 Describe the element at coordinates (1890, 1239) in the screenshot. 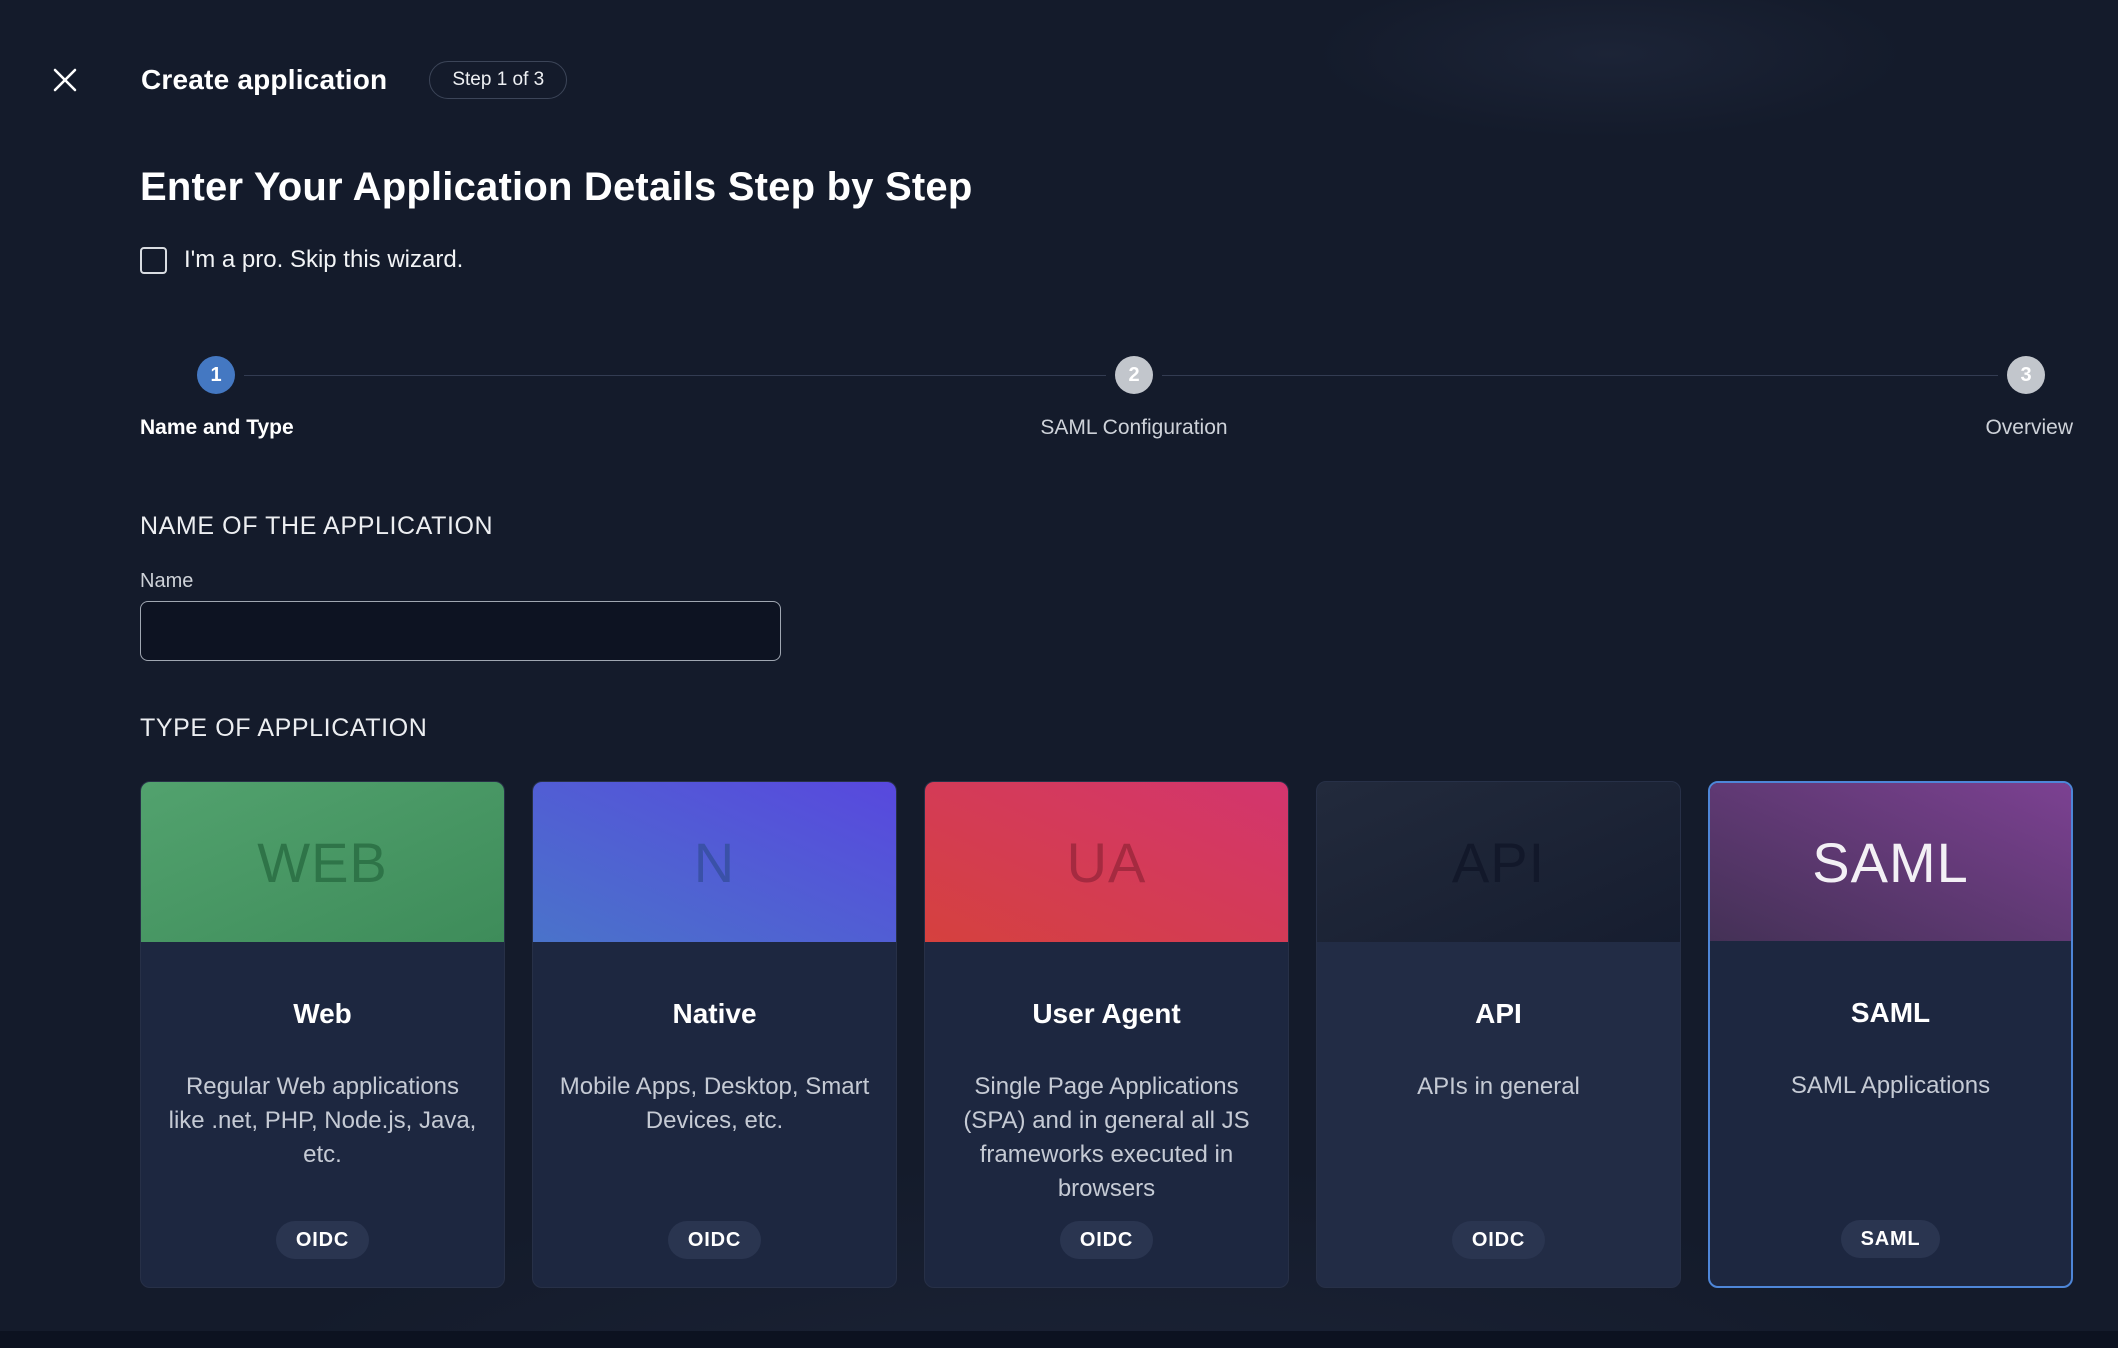

I see `card-protocol-badge: SAML` at that location.